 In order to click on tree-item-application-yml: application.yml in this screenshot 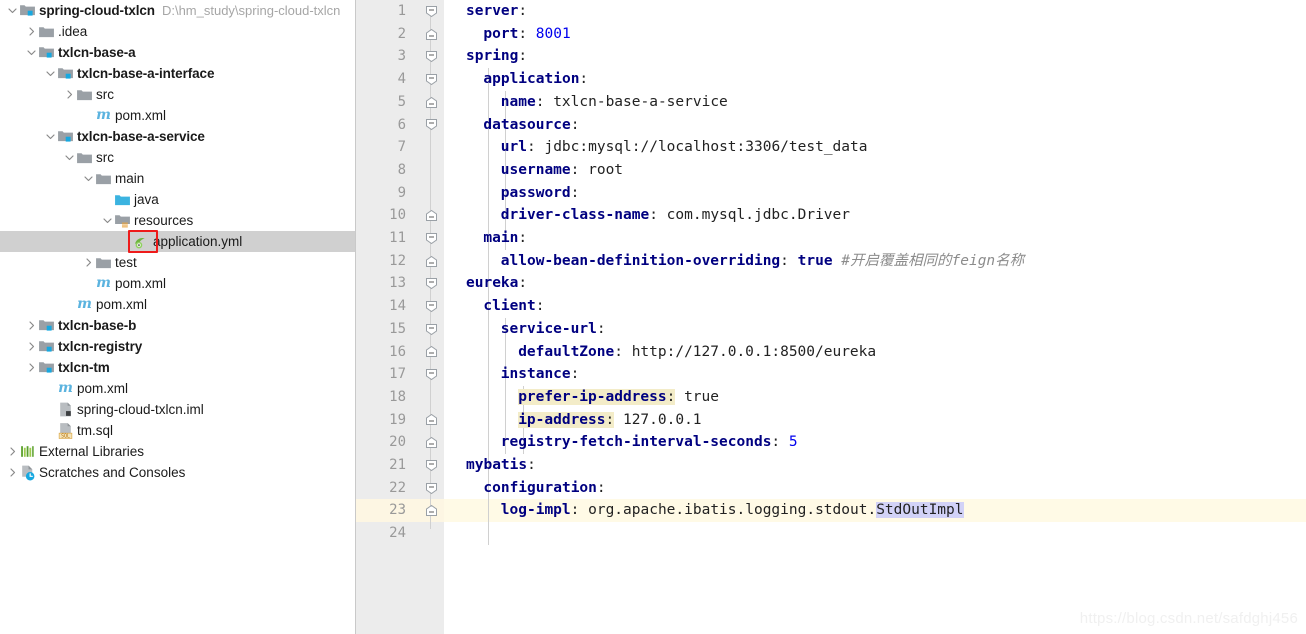, I will do `click(177, 241)`.